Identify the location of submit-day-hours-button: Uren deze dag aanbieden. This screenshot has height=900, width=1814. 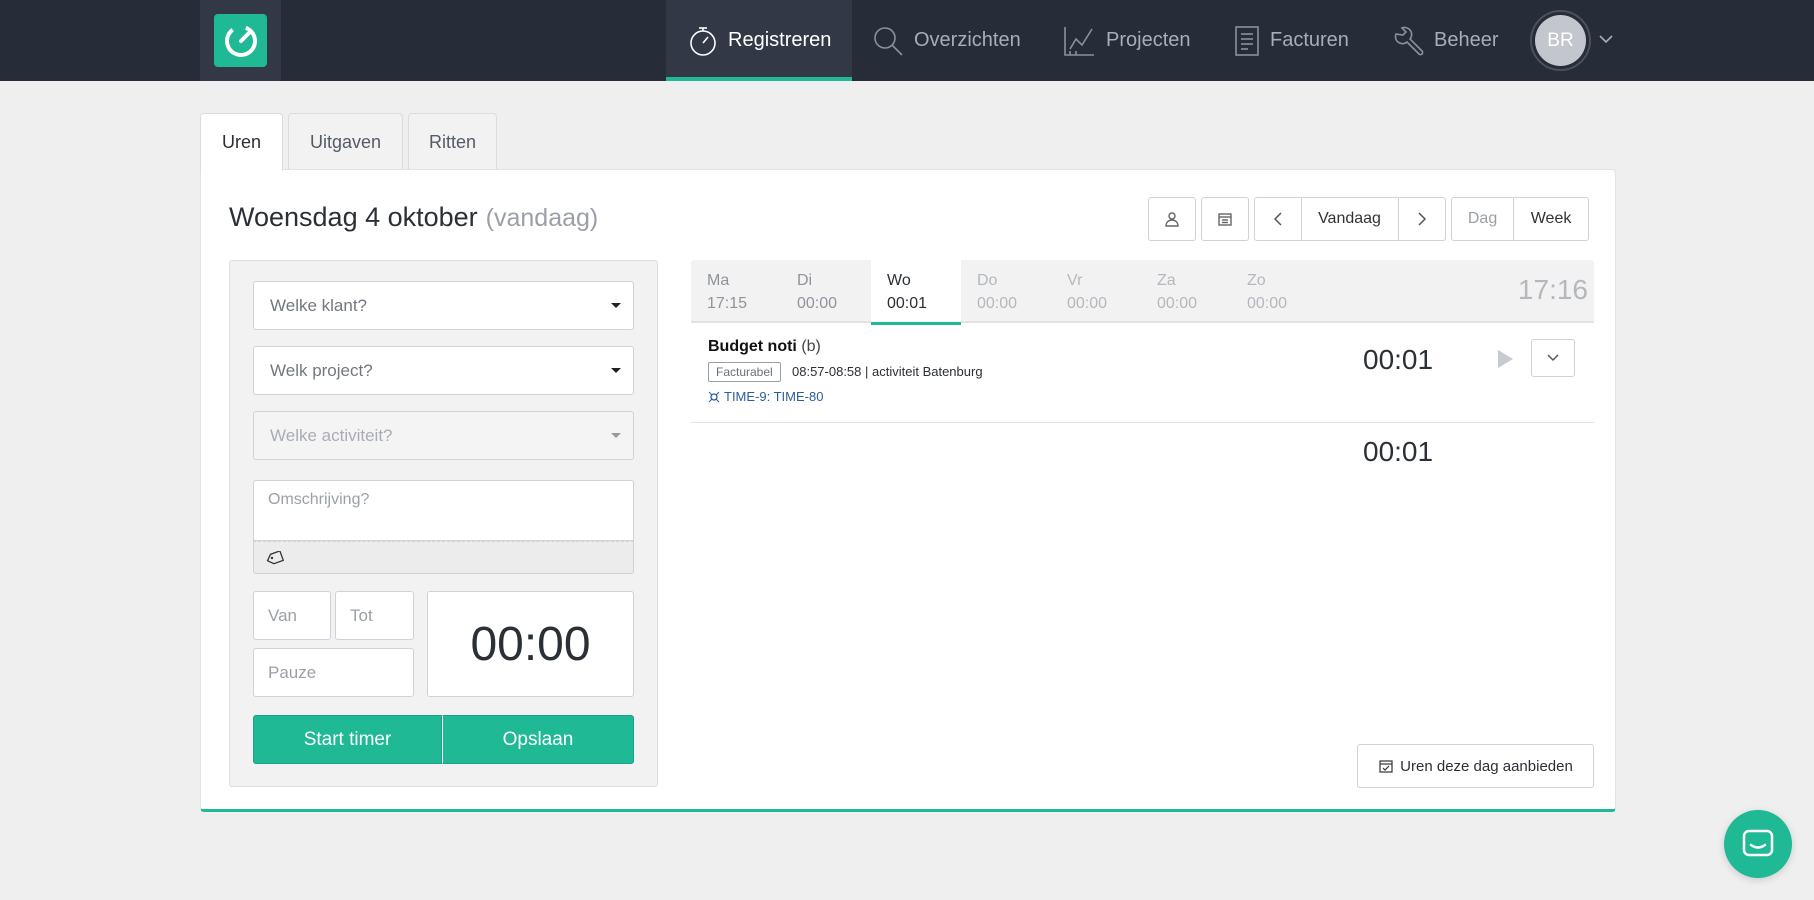
(1475, 766).